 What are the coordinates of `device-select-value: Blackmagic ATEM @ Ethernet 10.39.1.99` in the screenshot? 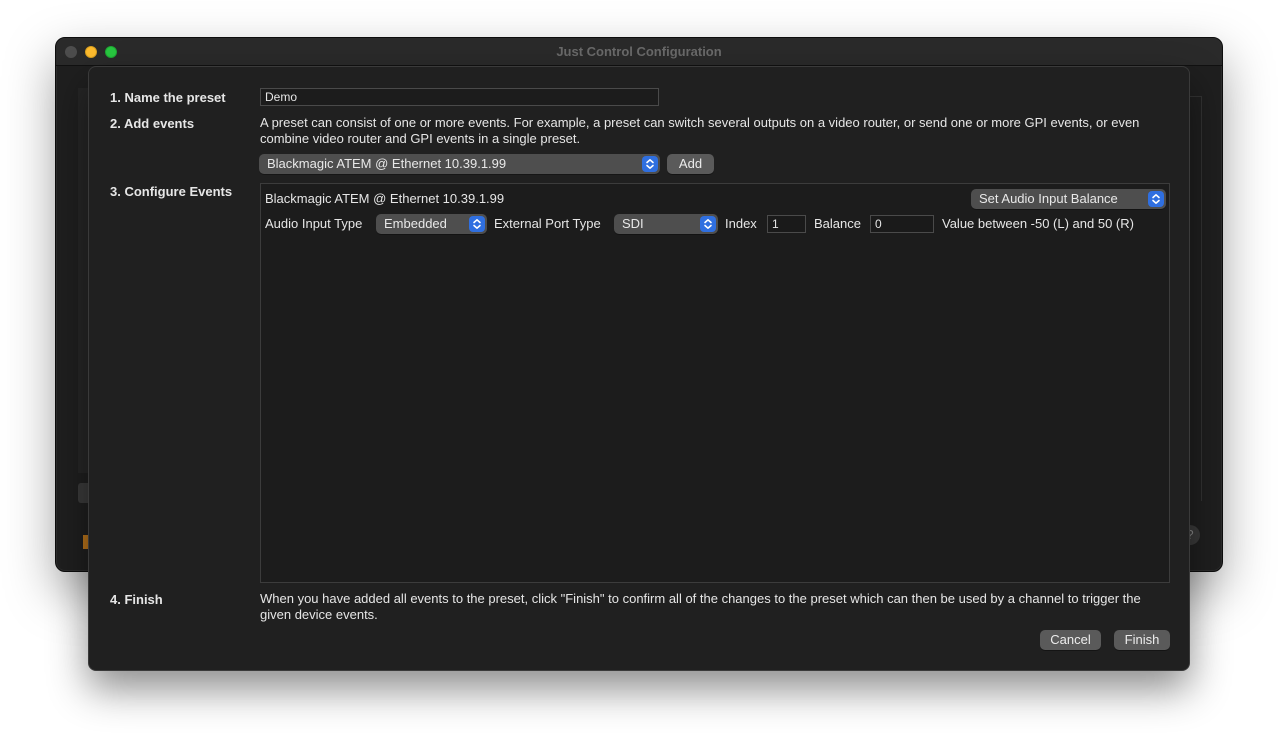 It's located at (387, 163).